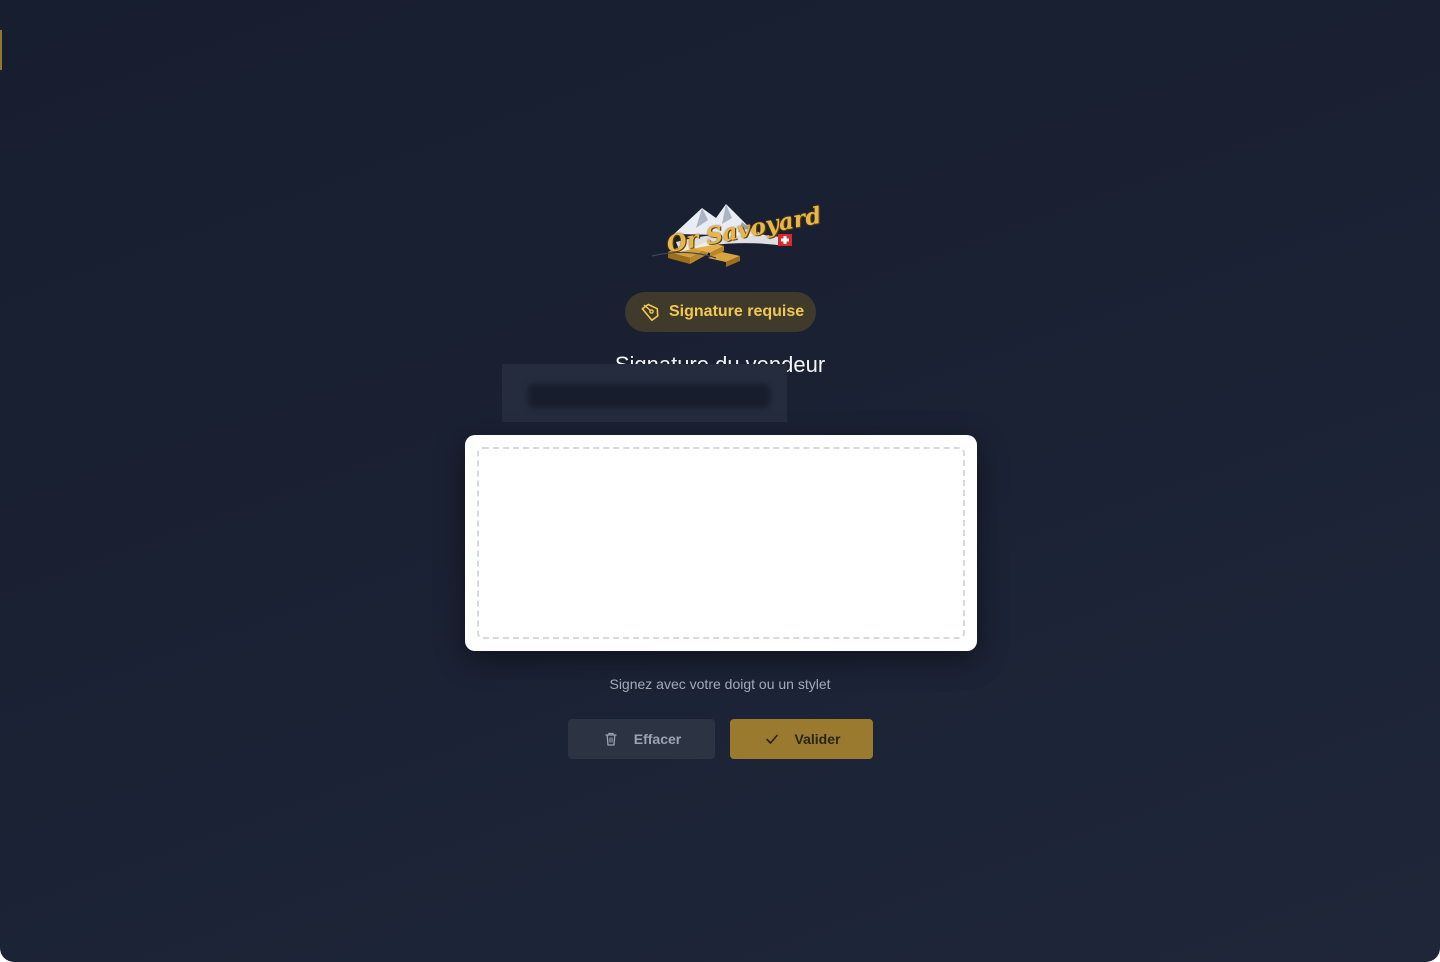 The width and height of the screenshot is (1440, 962). What do you see at coordinates (657, 739) in the screenshot?
I see `clear-button-label: Effacer` at bounding box center [657, 739].